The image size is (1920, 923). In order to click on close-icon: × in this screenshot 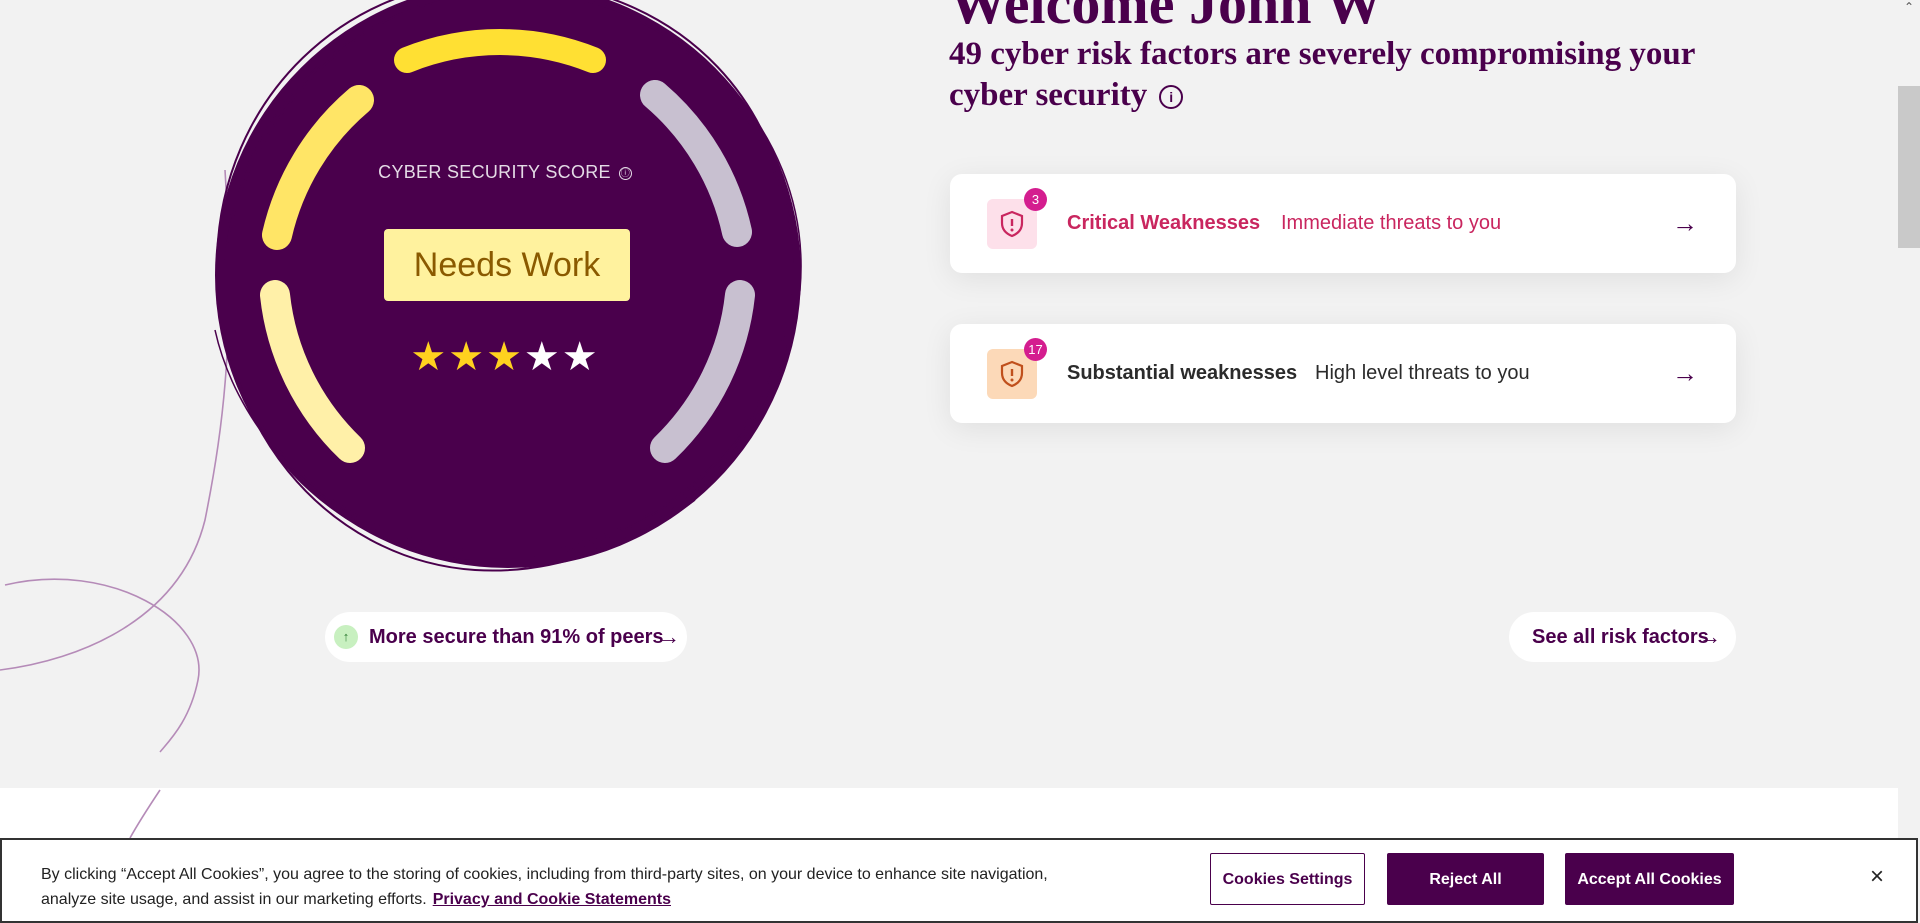, I will do `click(1877, 877)`.